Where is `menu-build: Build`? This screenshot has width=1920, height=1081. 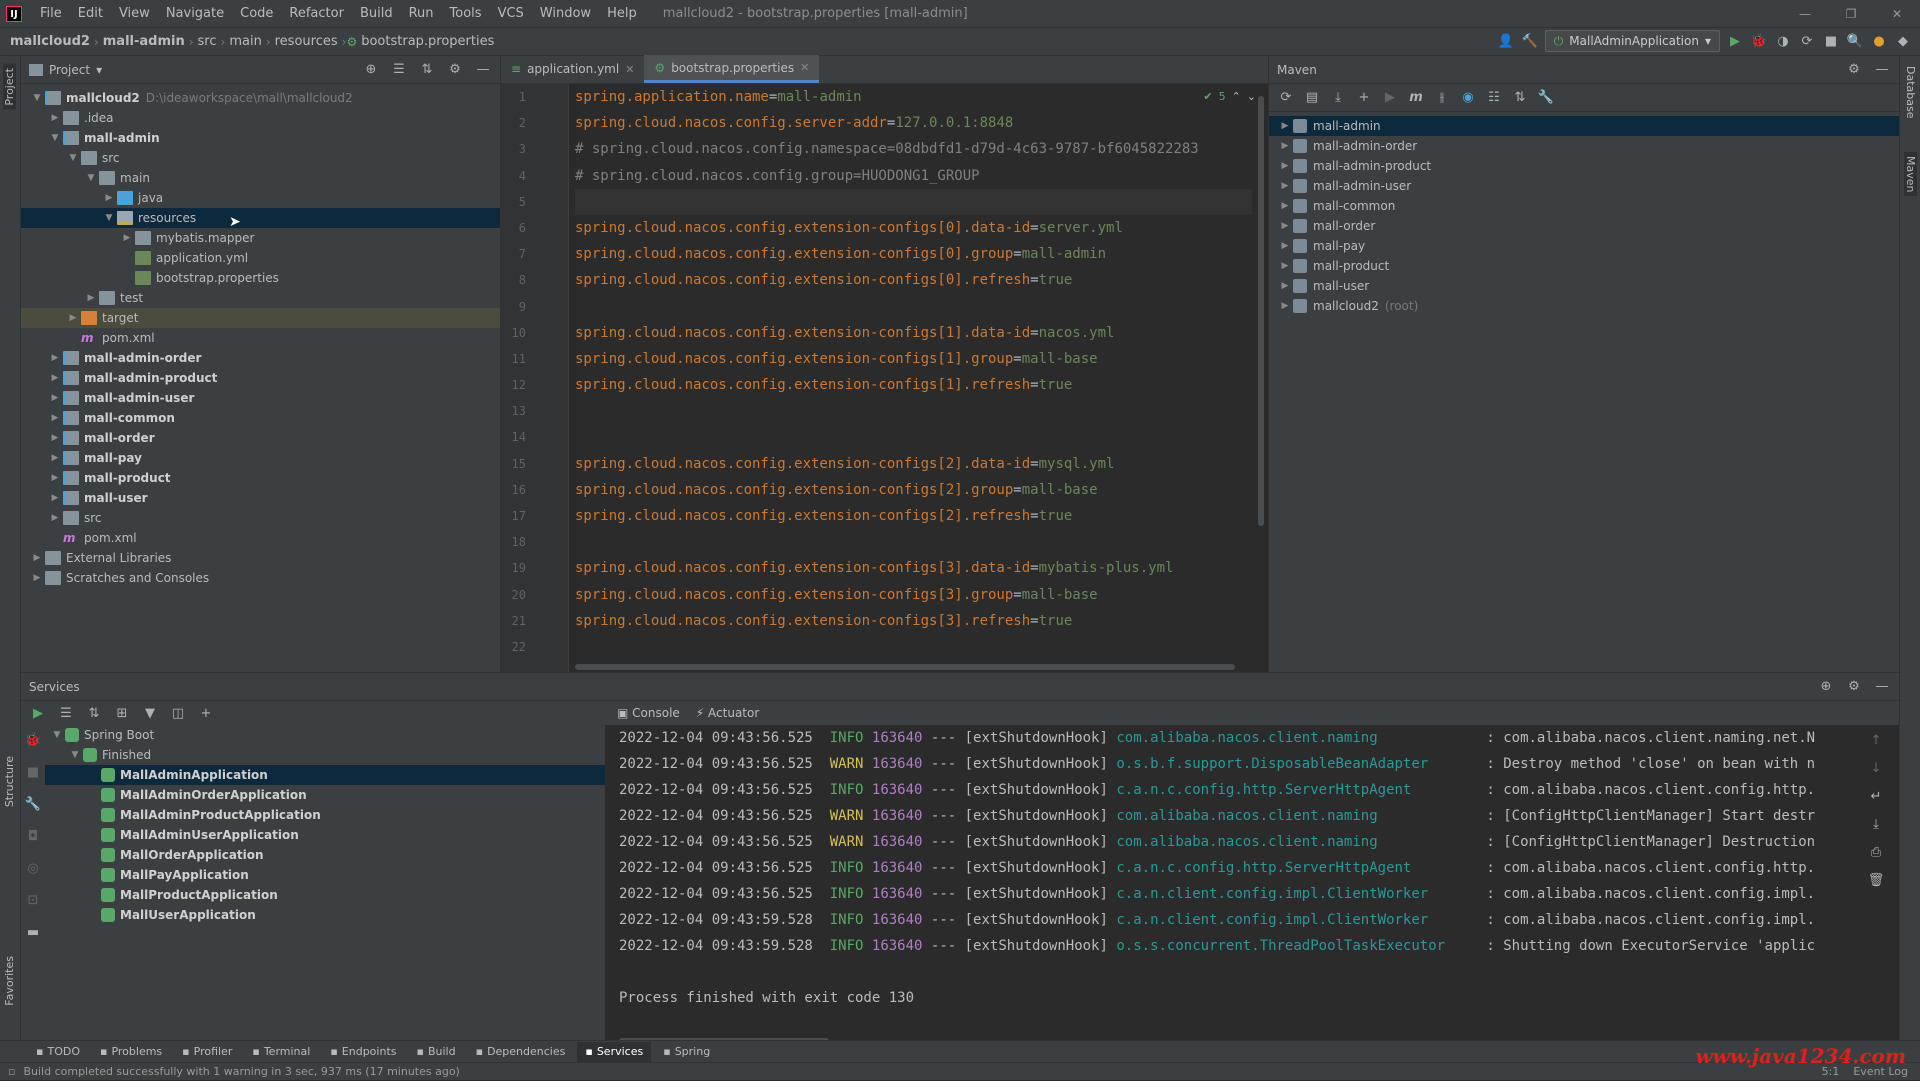 menu-build: Build is located at coordinates (376, 13).